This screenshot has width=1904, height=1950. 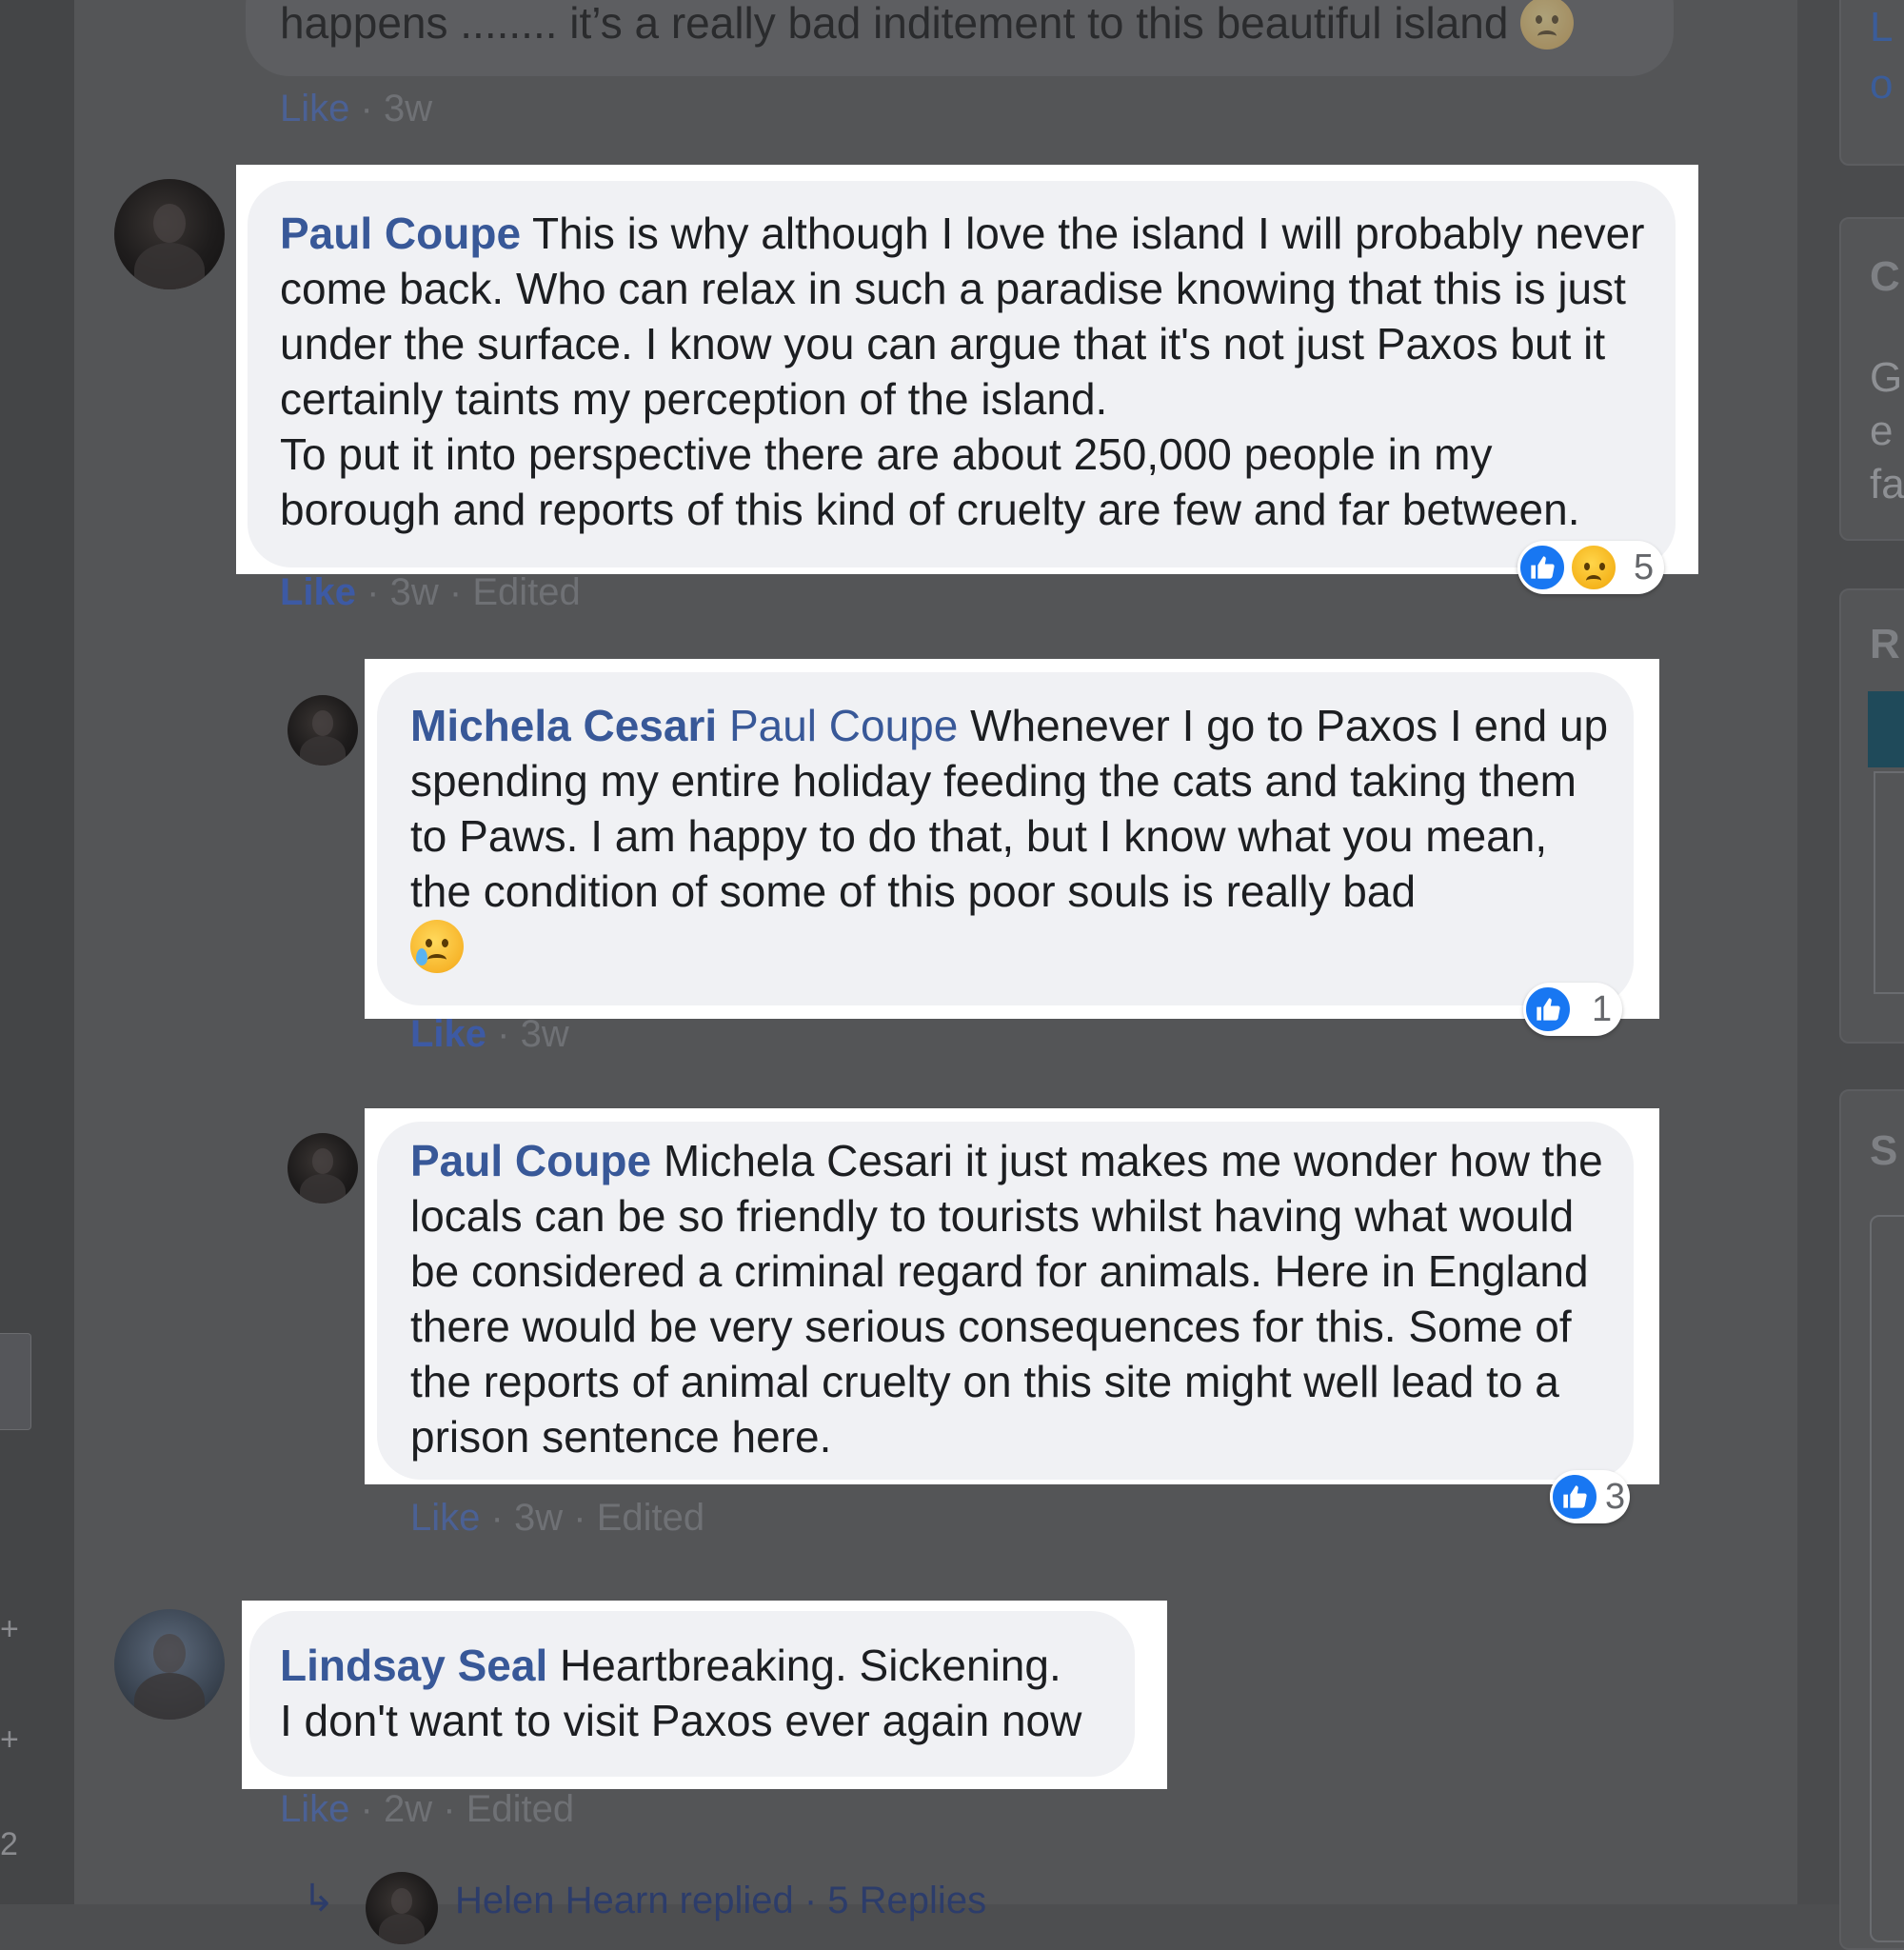 I want to click on comment-author: Michela Cesari, so click(x=563, y=725).